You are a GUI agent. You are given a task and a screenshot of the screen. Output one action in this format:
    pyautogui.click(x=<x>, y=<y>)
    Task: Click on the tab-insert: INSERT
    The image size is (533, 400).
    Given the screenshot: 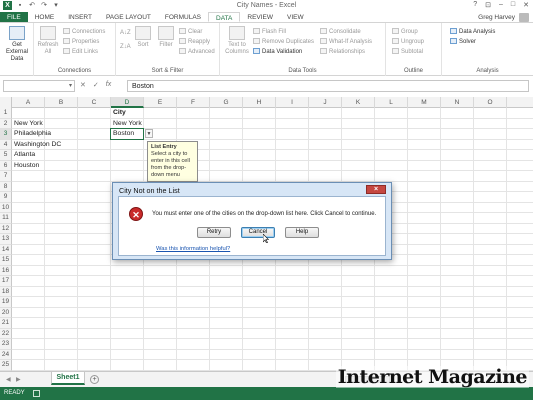 What is the action you would take?
    pyautogui.click(x=80, y=17)
    